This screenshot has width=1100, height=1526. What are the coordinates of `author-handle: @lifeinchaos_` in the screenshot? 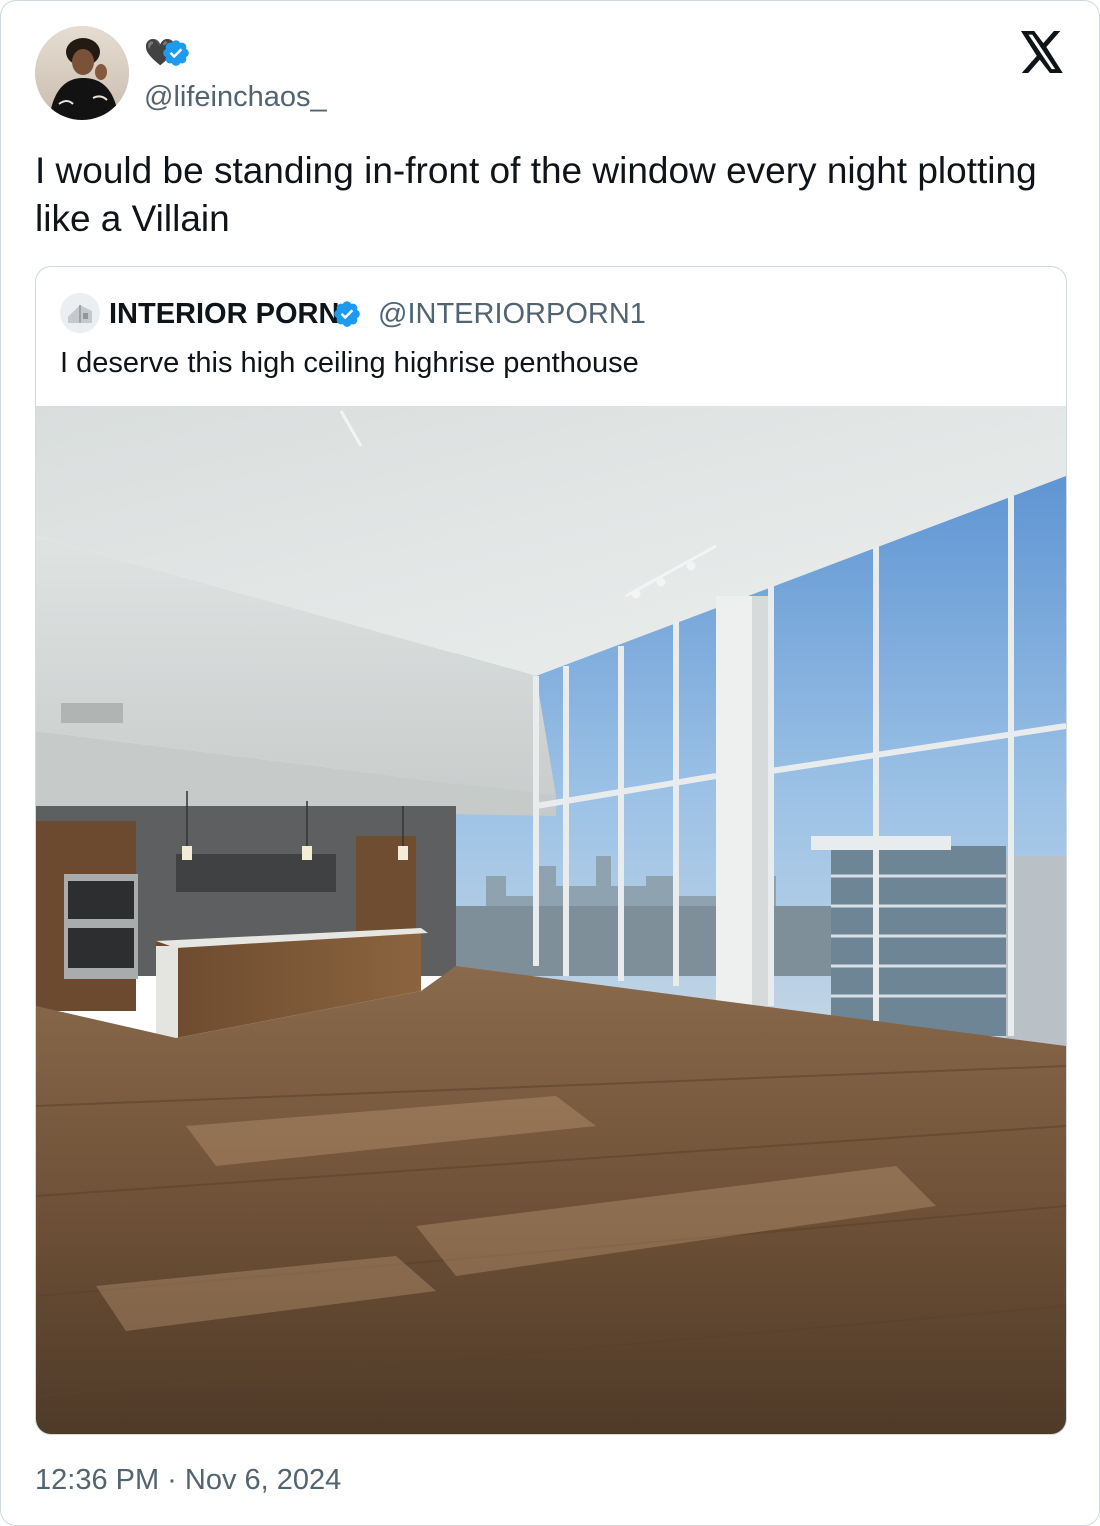 It's located at (235, 97).